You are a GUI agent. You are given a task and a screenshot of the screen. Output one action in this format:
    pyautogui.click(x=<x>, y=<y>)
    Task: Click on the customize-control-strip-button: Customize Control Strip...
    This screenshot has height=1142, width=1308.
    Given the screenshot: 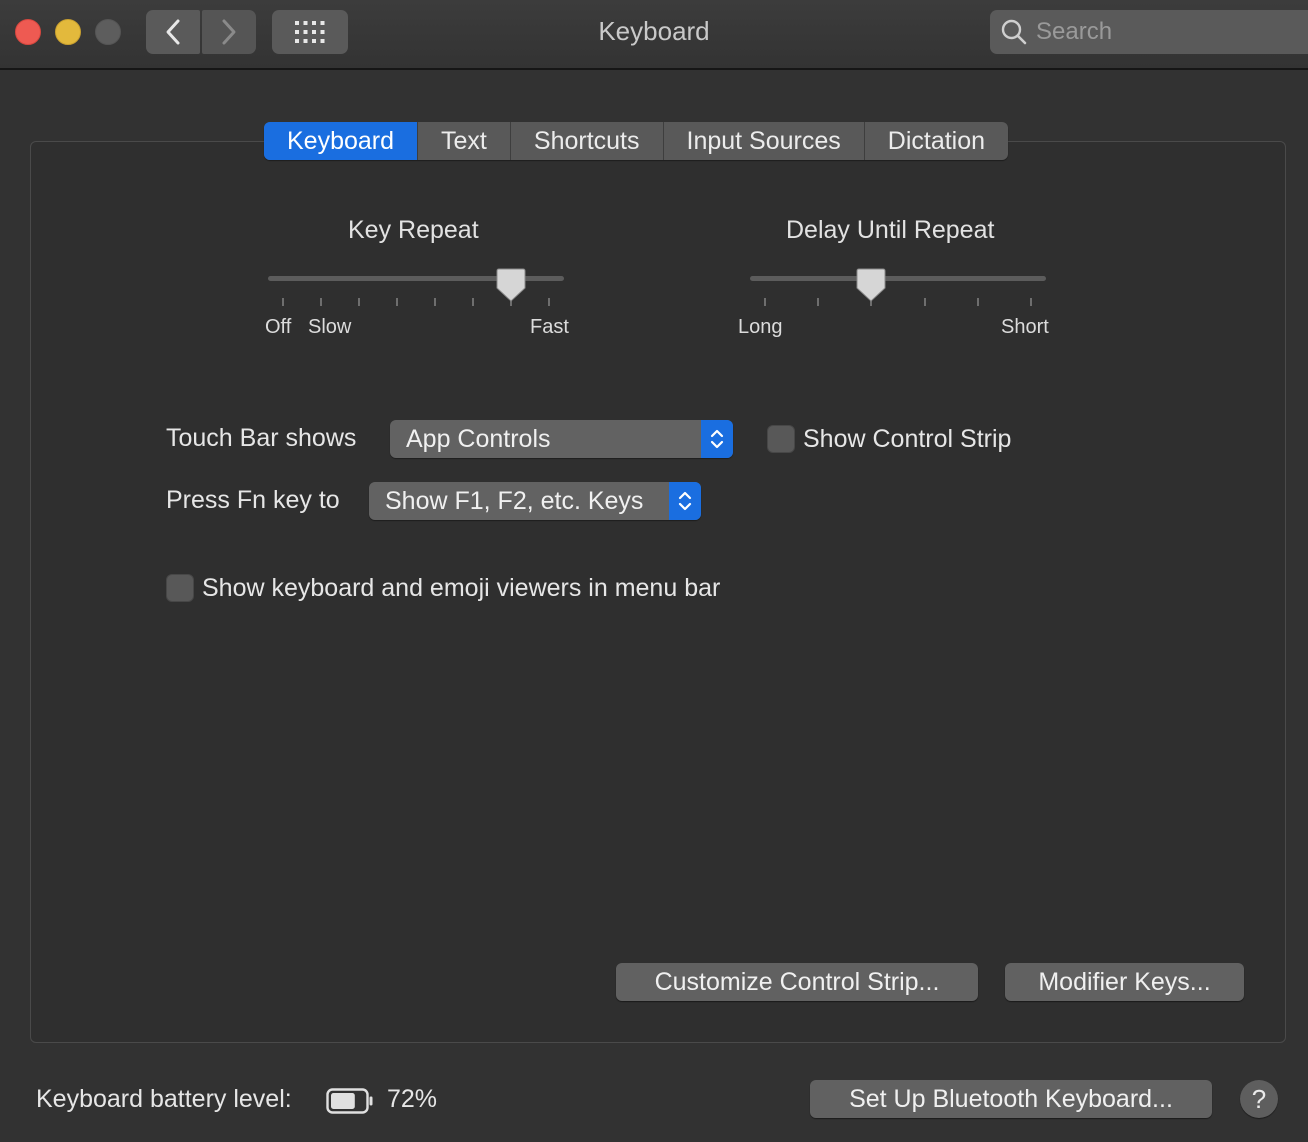 What is the action you would take?
    pyautogui.click(x=797, y=982)
    